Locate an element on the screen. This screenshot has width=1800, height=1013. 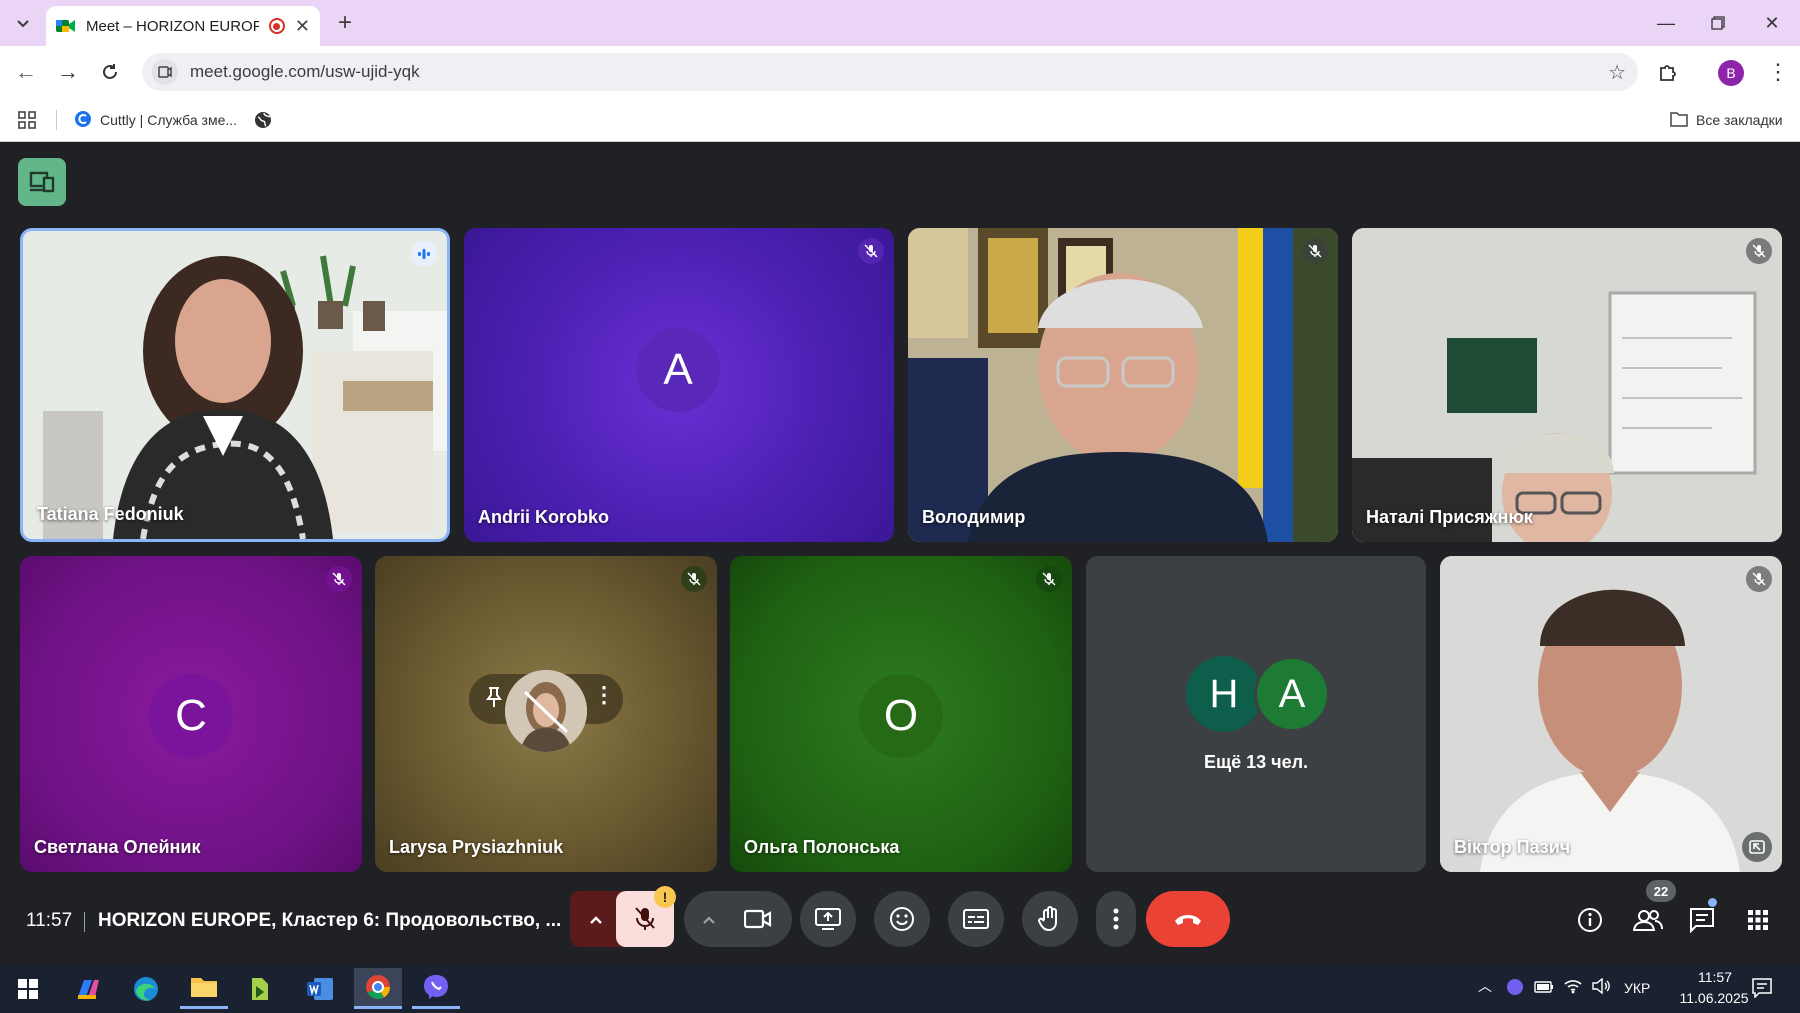
divider is located at coordinates (84, 922).